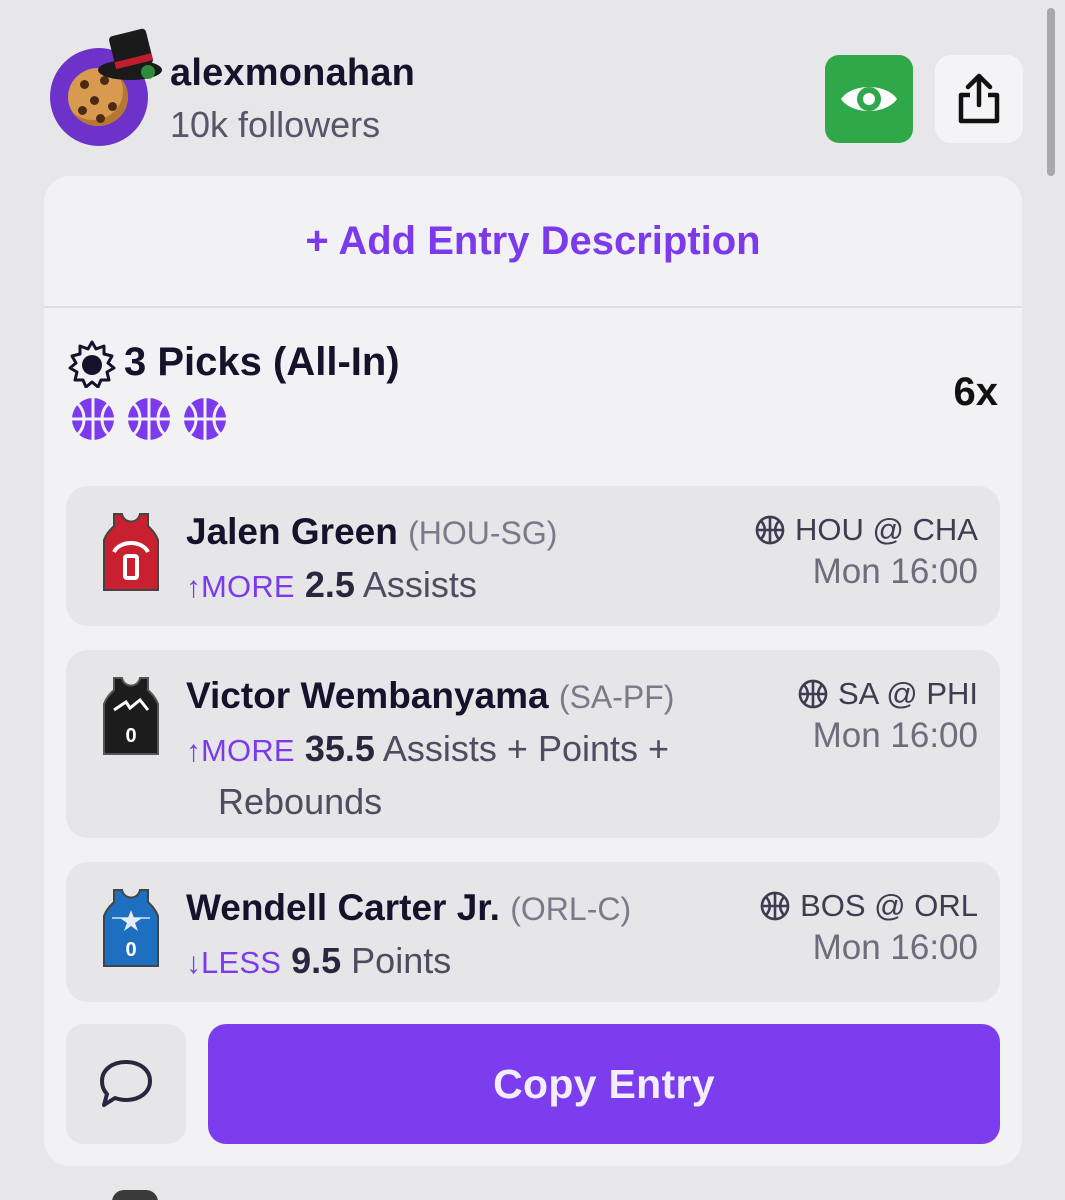 The image size is (1065, 1200). I want to click on stat-type: Assists + Points +, so click(526, 748).